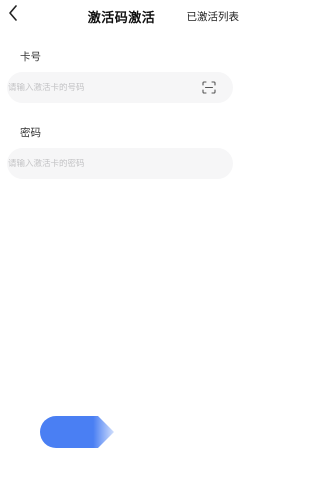 The image size is (320, 500). I want to click on activated-list-link: 已激活列表, so click(213, 16).